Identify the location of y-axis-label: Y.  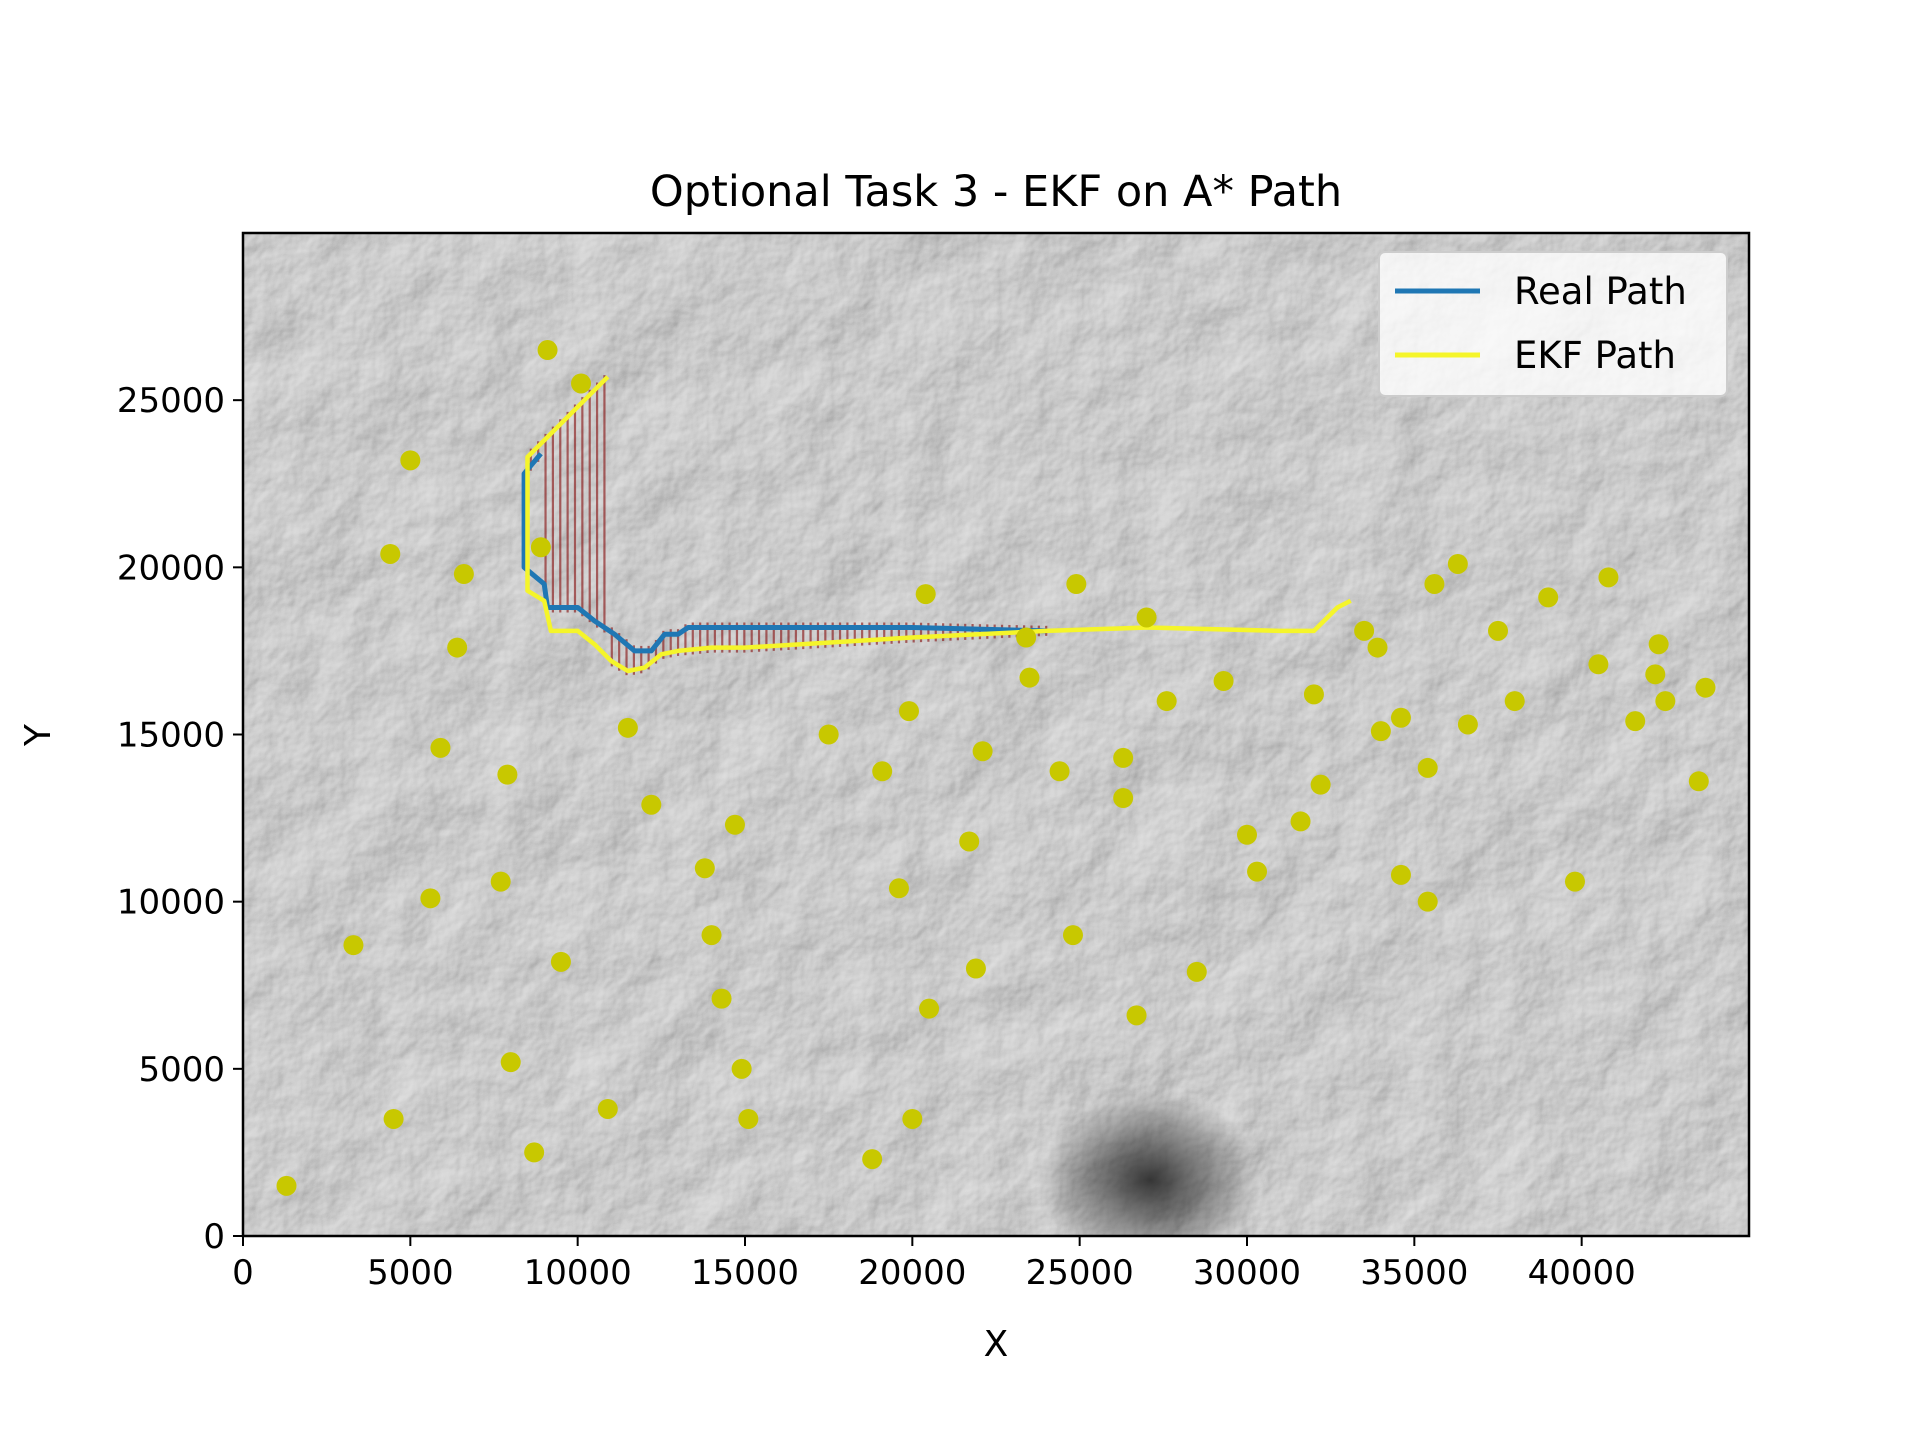
(38, 735).